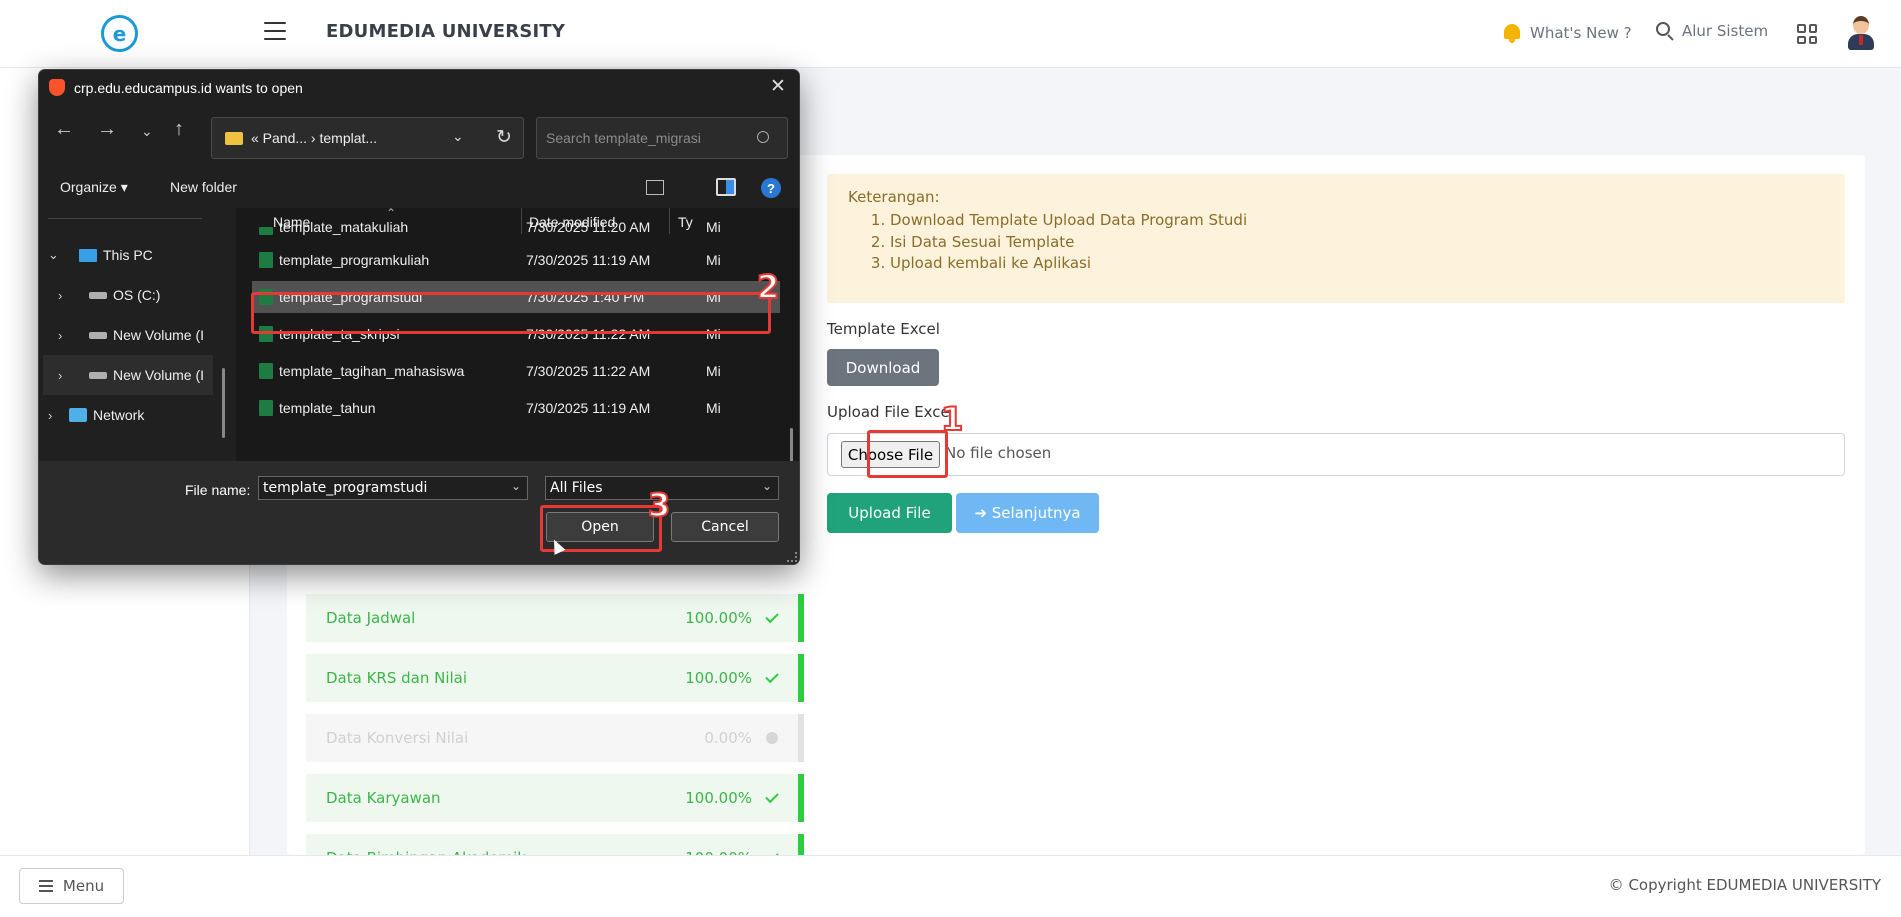  I want to click on scrollbar, so click(223, 403).